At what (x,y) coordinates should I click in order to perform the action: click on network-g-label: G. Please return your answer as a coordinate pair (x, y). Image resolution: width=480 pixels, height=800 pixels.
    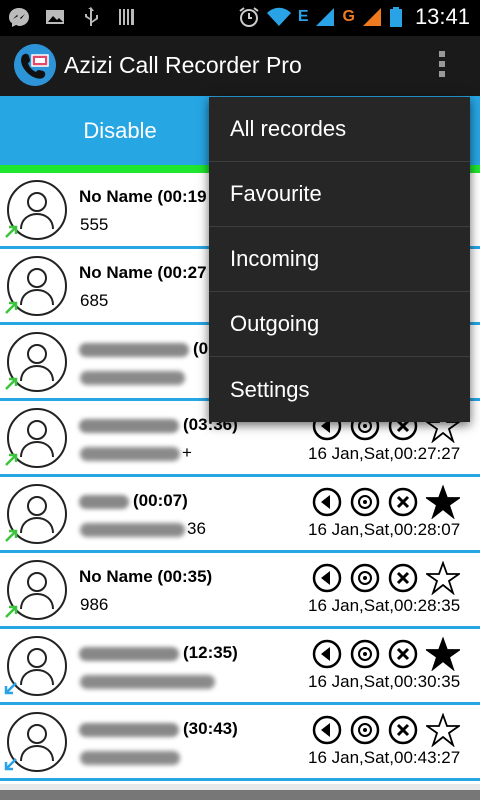
    Looking at the image, I should click on (348, 16).